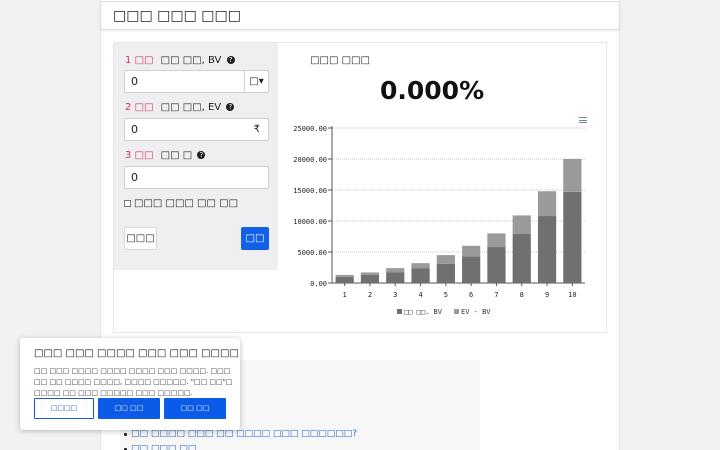 This screenshot has width=720, height=450. What do you see at coordinates (312, 253) in the screenshot?
I see `y-tick-label: 5000.00` at bounding box center [312, 253].